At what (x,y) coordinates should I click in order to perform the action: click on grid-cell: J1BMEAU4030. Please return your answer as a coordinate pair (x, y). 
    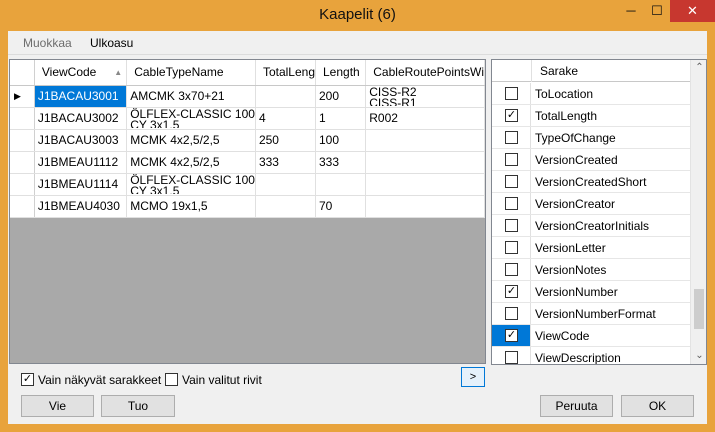
    Looking at the image, I should click on (81, 206).